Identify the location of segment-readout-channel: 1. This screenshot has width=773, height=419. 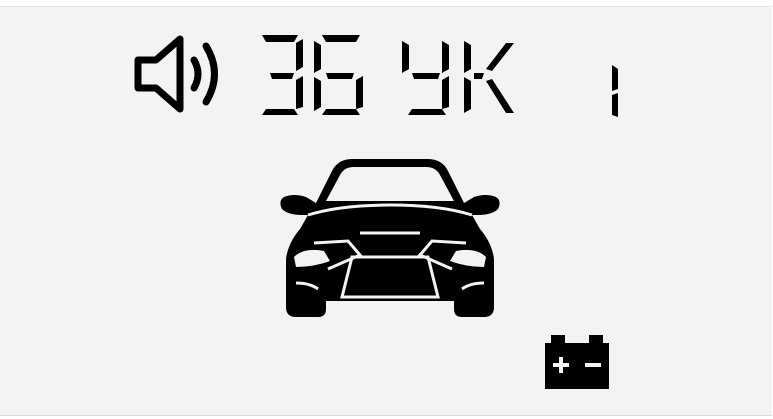
(615, 71).